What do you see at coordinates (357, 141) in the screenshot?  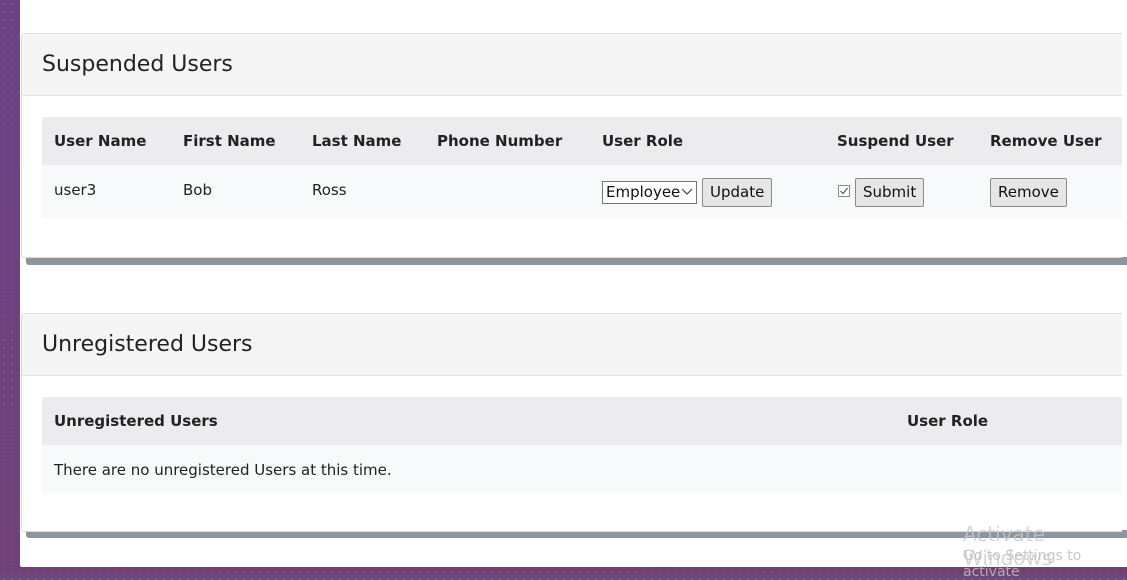 I see `header-last-name: Last Name` at bounding box center [357, 141].